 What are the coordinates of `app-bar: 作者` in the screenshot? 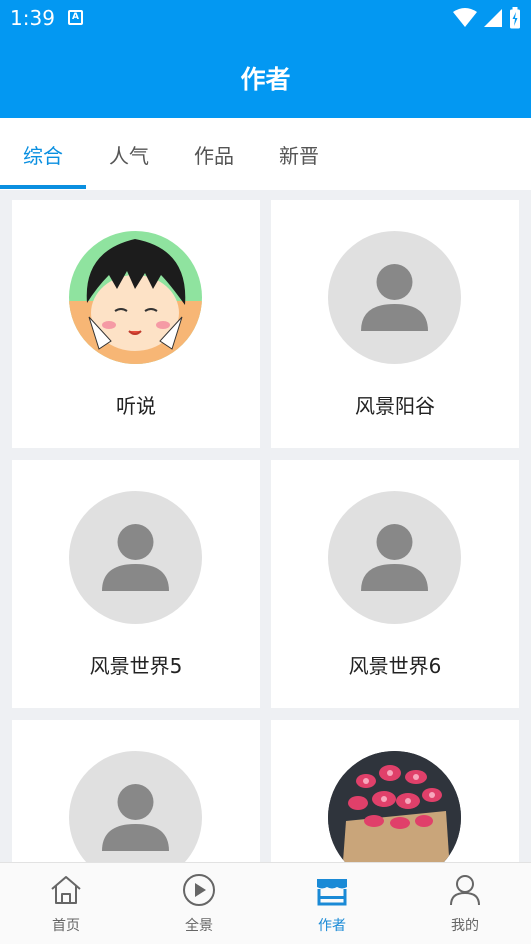 It's located at (265, 77).